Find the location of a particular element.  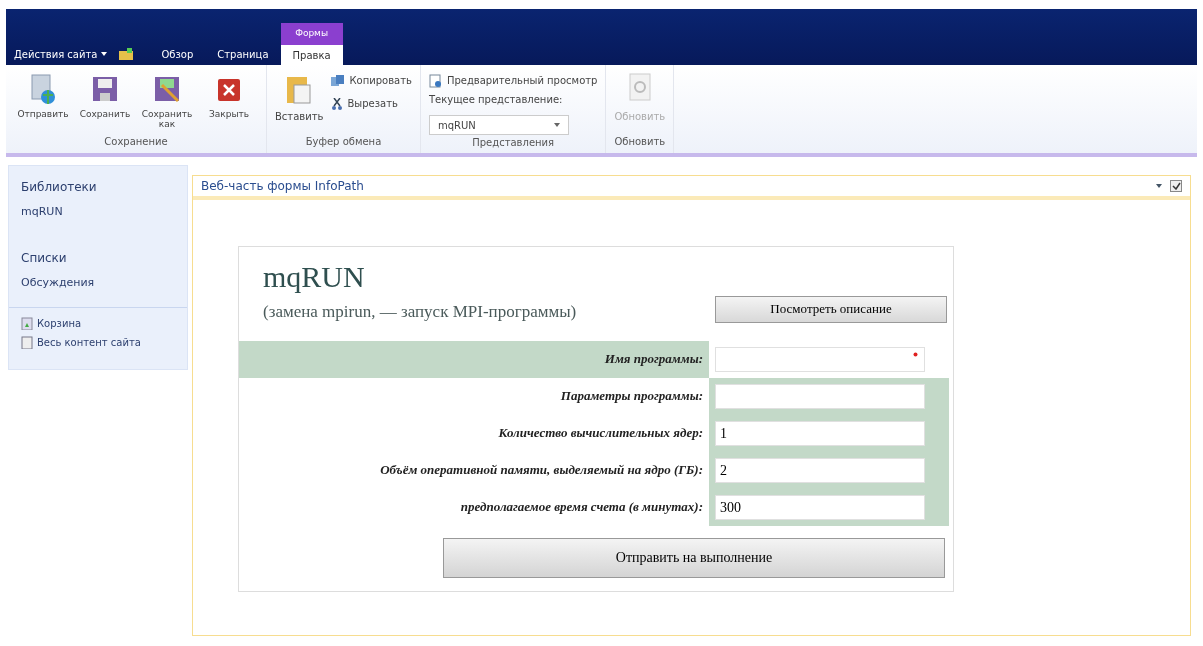

folder-icon is located at coordinates (126, 54).